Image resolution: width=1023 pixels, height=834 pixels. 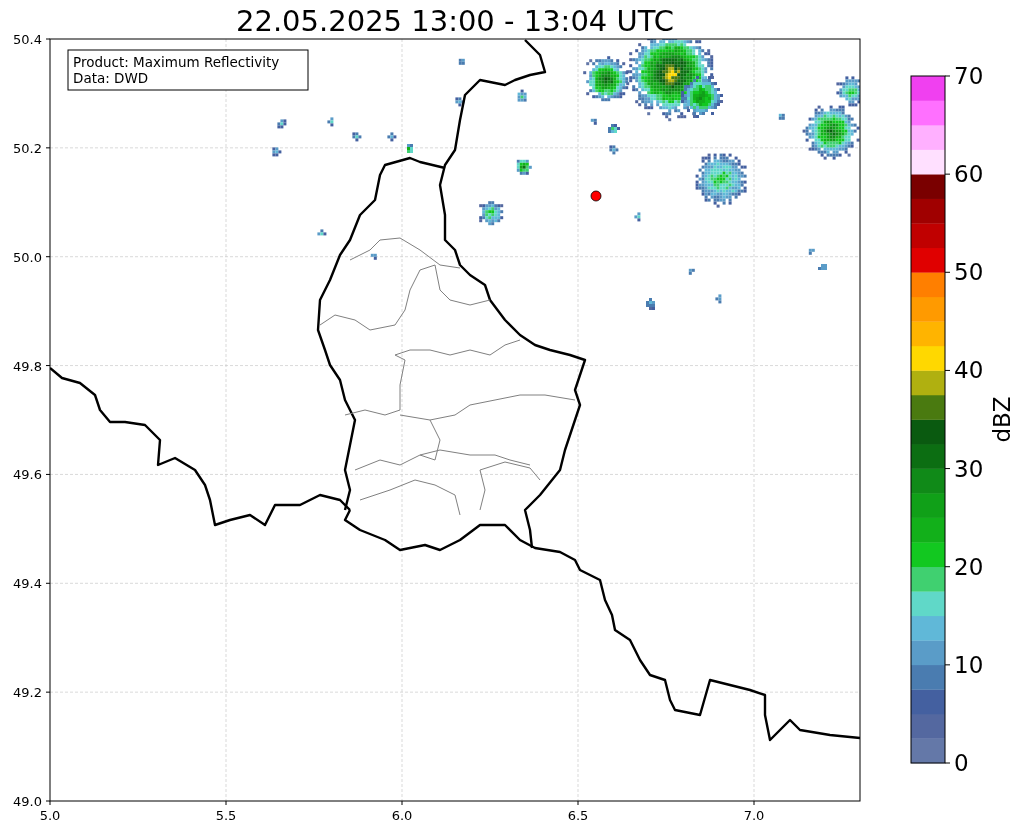 What do you see at coordinates (111, 78) in the screenshot?
I see `info-text: Data: DWD` at bounding box center [111, 78].